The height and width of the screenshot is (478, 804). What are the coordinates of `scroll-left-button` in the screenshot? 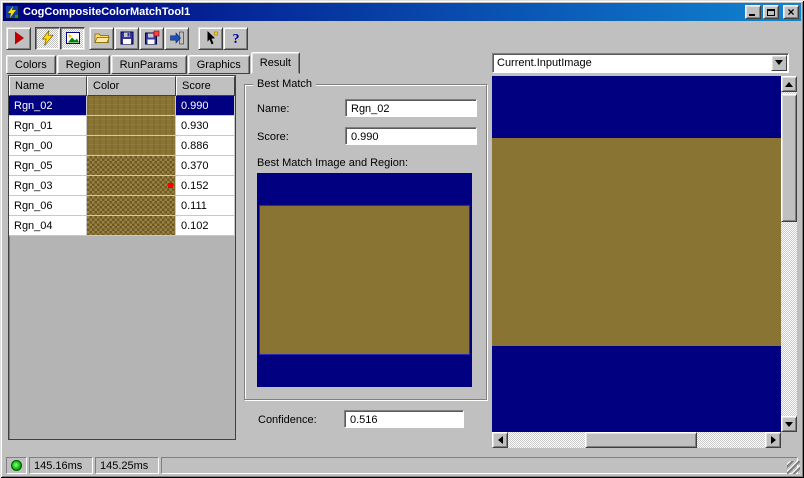 It's located at (500, 440).